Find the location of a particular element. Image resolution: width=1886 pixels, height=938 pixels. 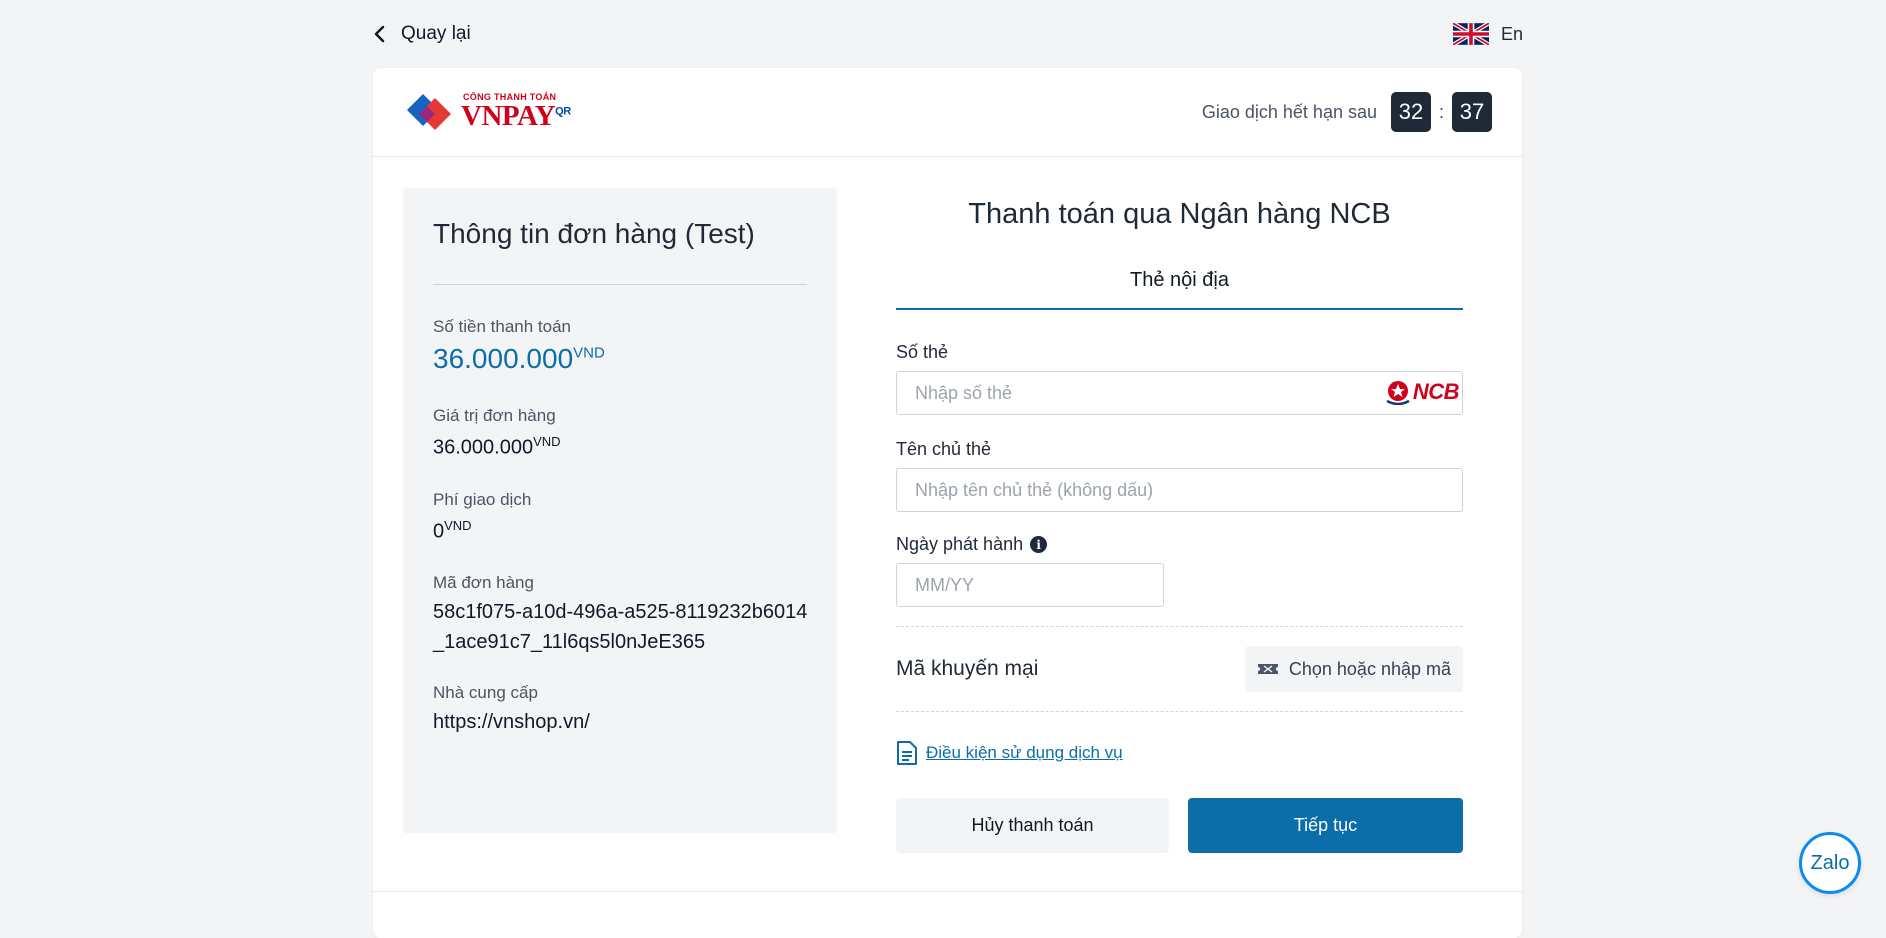

payment-title: Thanh toán qua Ngân hàng NCB is located at coordinates (1179, 214).